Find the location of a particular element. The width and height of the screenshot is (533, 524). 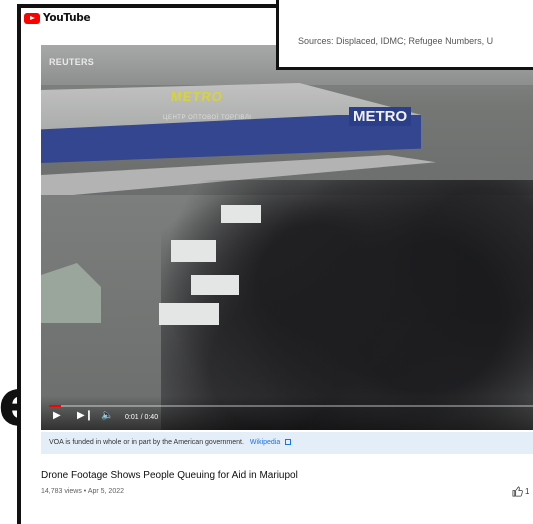

like-button: 1 is located at coordinates (520, 491).